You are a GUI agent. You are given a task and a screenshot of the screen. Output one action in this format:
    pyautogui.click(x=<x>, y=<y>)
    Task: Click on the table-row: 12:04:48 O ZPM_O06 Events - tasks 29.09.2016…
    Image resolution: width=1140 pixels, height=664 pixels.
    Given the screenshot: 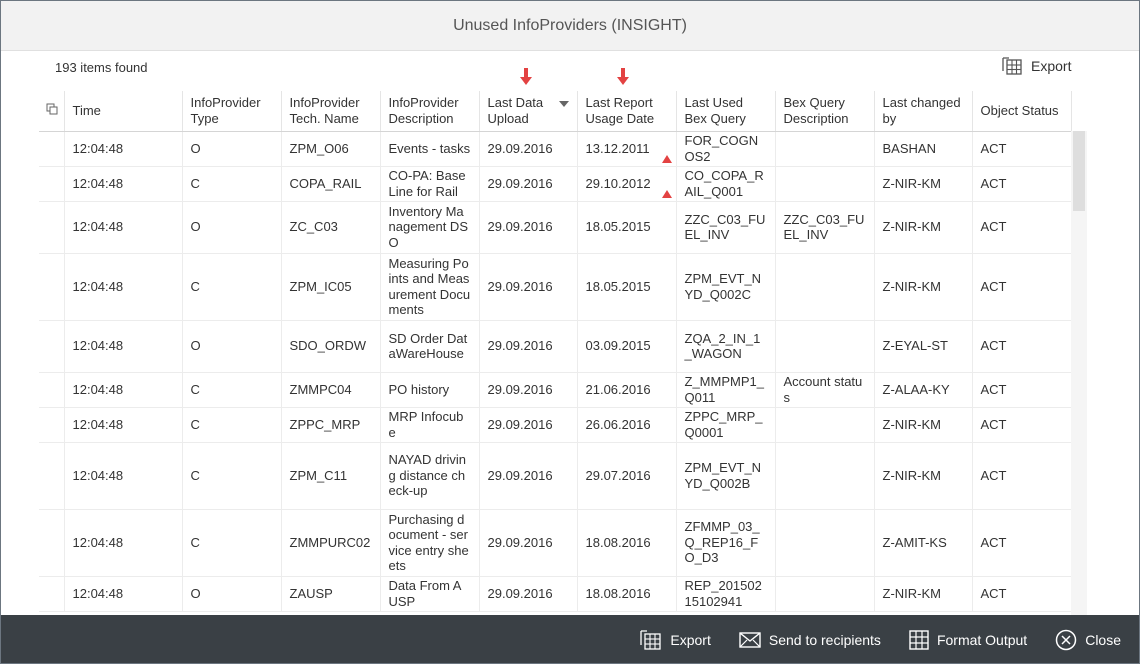 What is the action you would take?
    pyautogui.click(x=563, y=149)
    